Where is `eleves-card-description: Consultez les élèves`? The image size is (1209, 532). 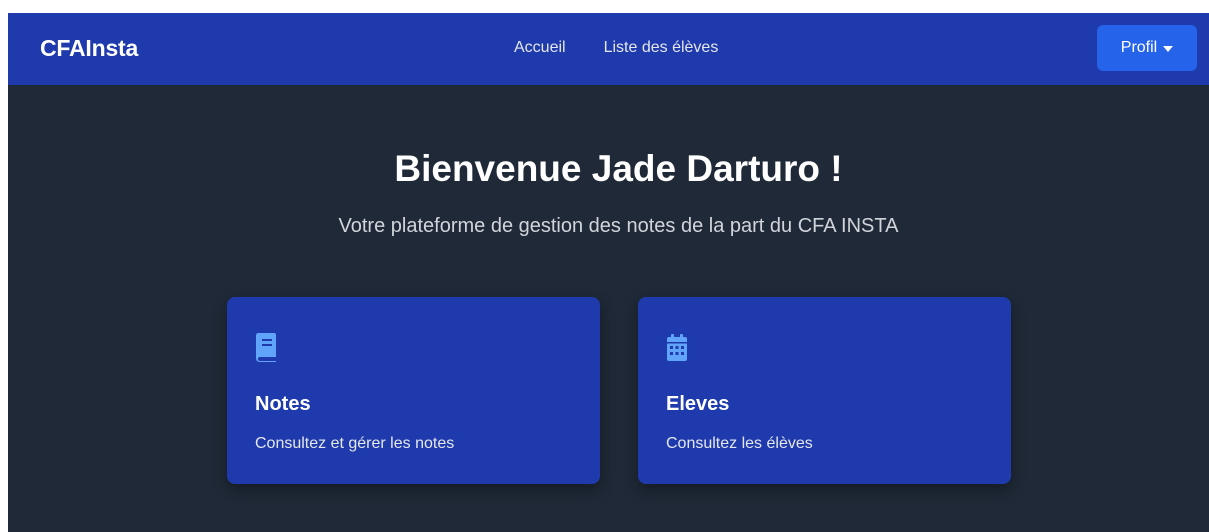 eleves-card-description: Consultez les élèves is located at coordinates (739, 443).